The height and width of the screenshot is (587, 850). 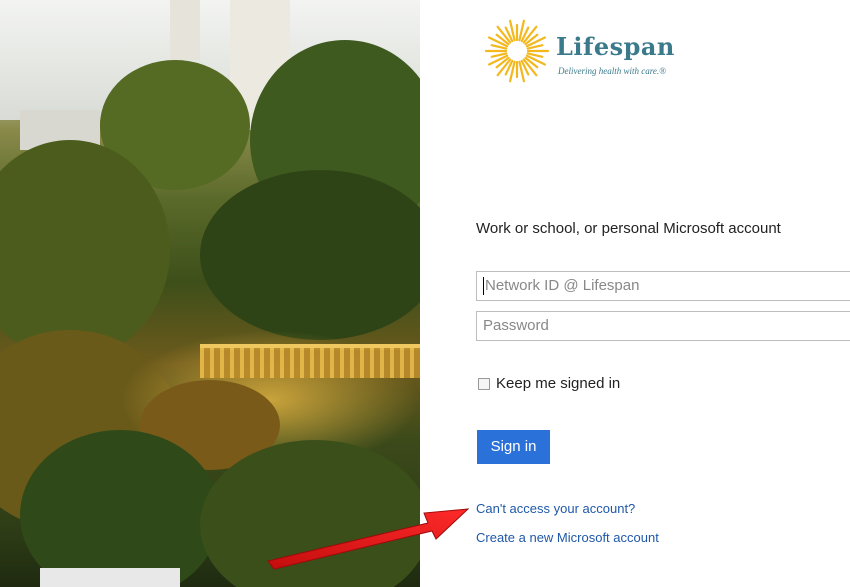 I want to click on lifespan-logo: Lifespan Delivering health with care.®, so click(x=604, y=49).